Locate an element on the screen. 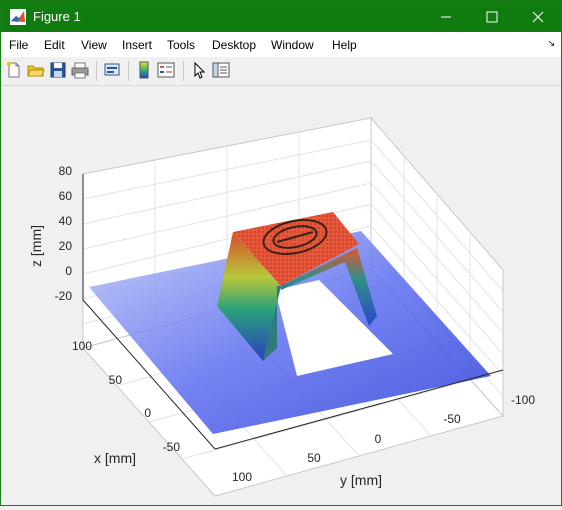 The image size is (562, 510). z-tick-label: -20 is located at coordinates (64, 296).